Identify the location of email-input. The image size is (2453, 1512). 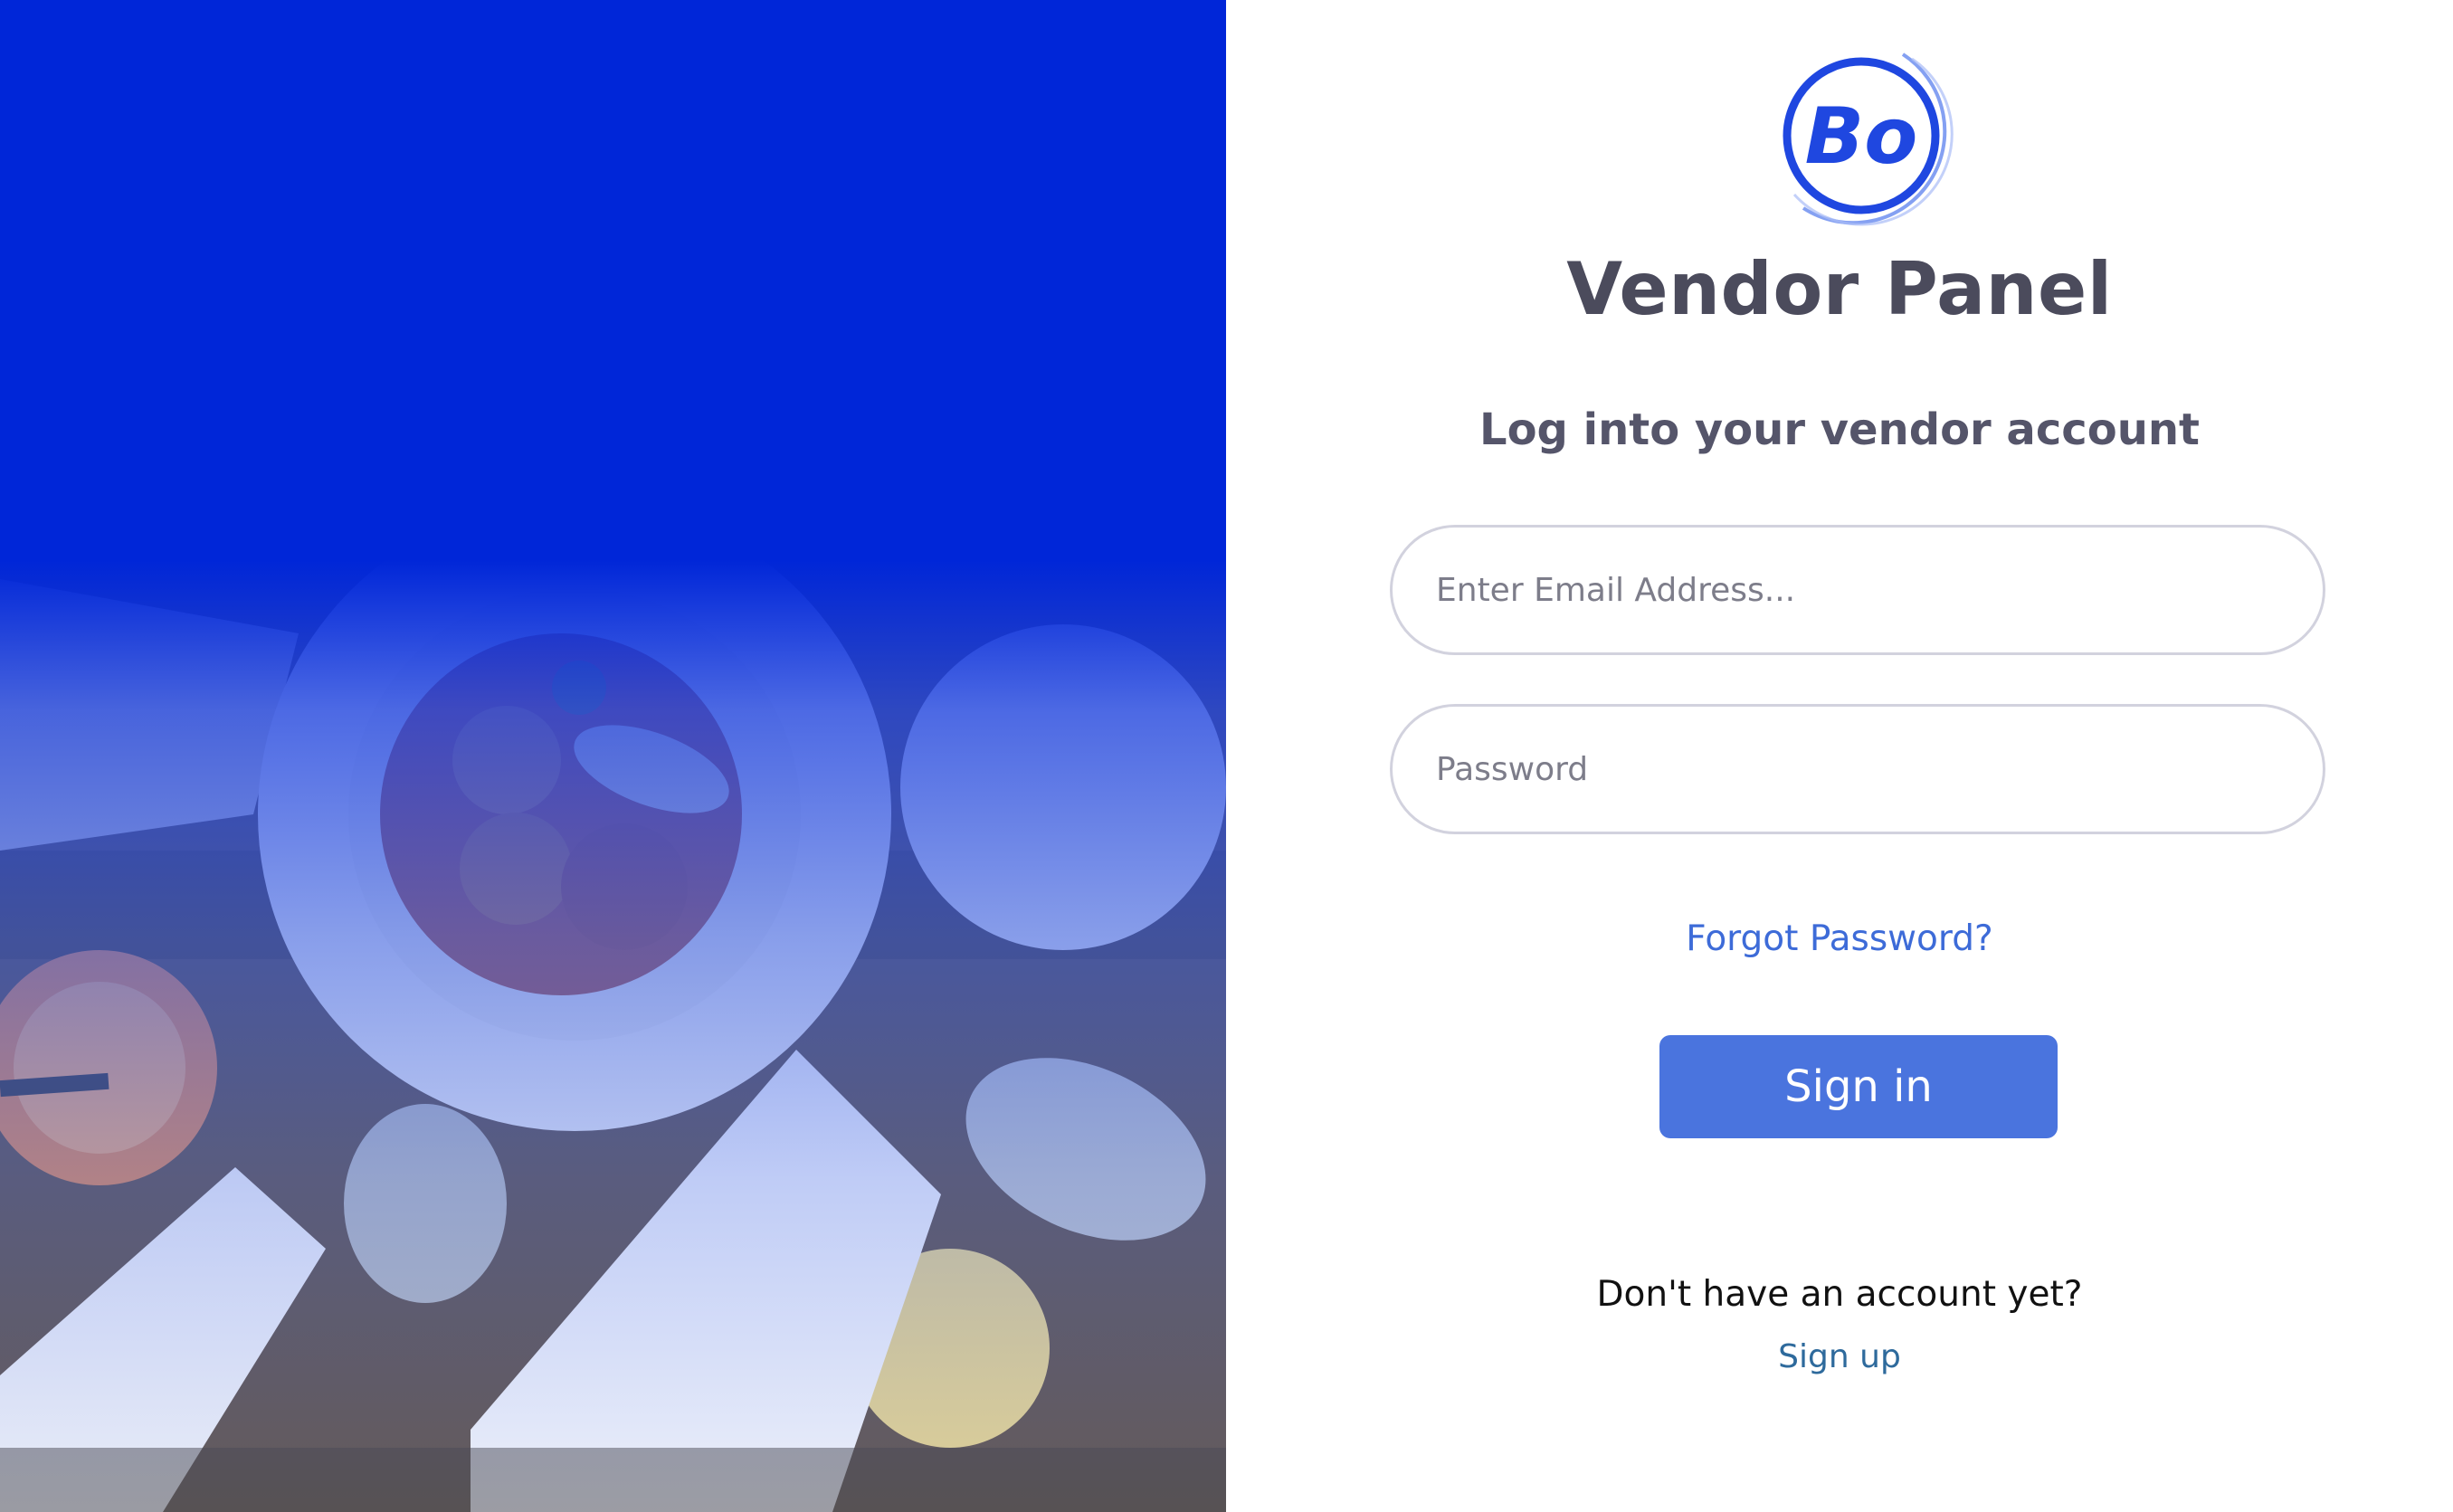
(1857, 590).